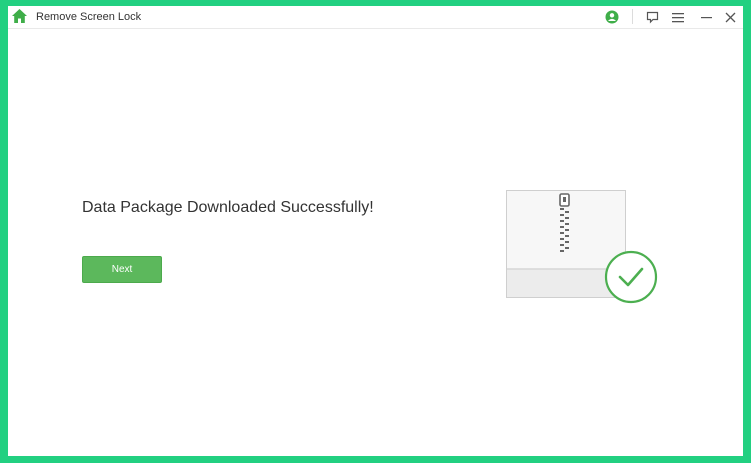 The height and width of the screenshot is (463, 751). Describe the element at coordinates (228, 207) in the screenshot. I see `page-title: Data Package Downloaded Successfully!` at that location.